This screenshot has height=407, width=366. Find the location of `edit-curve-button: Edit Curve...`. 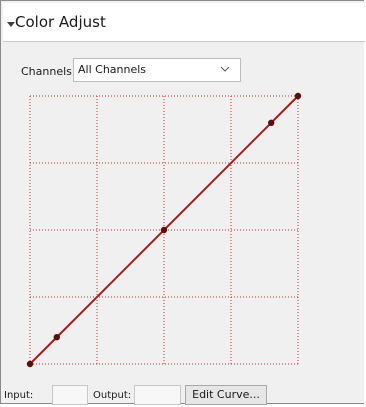

edit-curve-button: Edit Curve... is located at coordinates (226, 395).